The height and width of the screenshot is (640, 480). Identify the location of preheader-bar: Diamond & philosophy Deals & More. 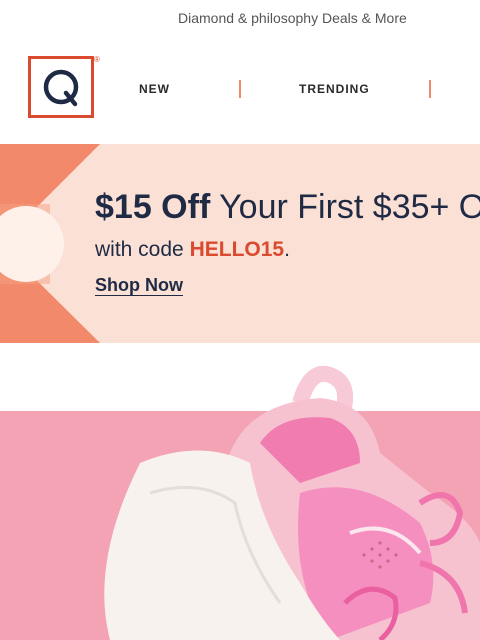
(240, 20).